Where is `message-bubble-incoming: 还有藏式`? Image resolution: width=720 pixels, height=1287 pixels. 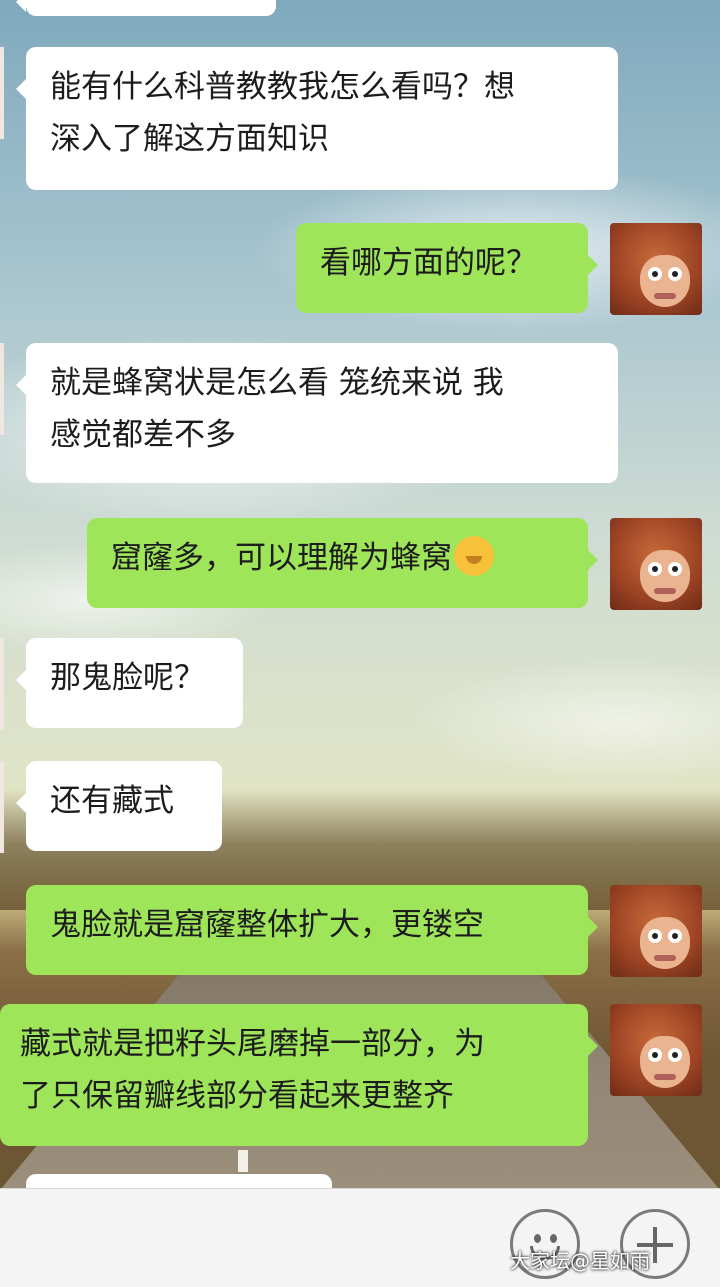
message-bubble-incoming: 还有藏式 is located at coordinates (119, 806).